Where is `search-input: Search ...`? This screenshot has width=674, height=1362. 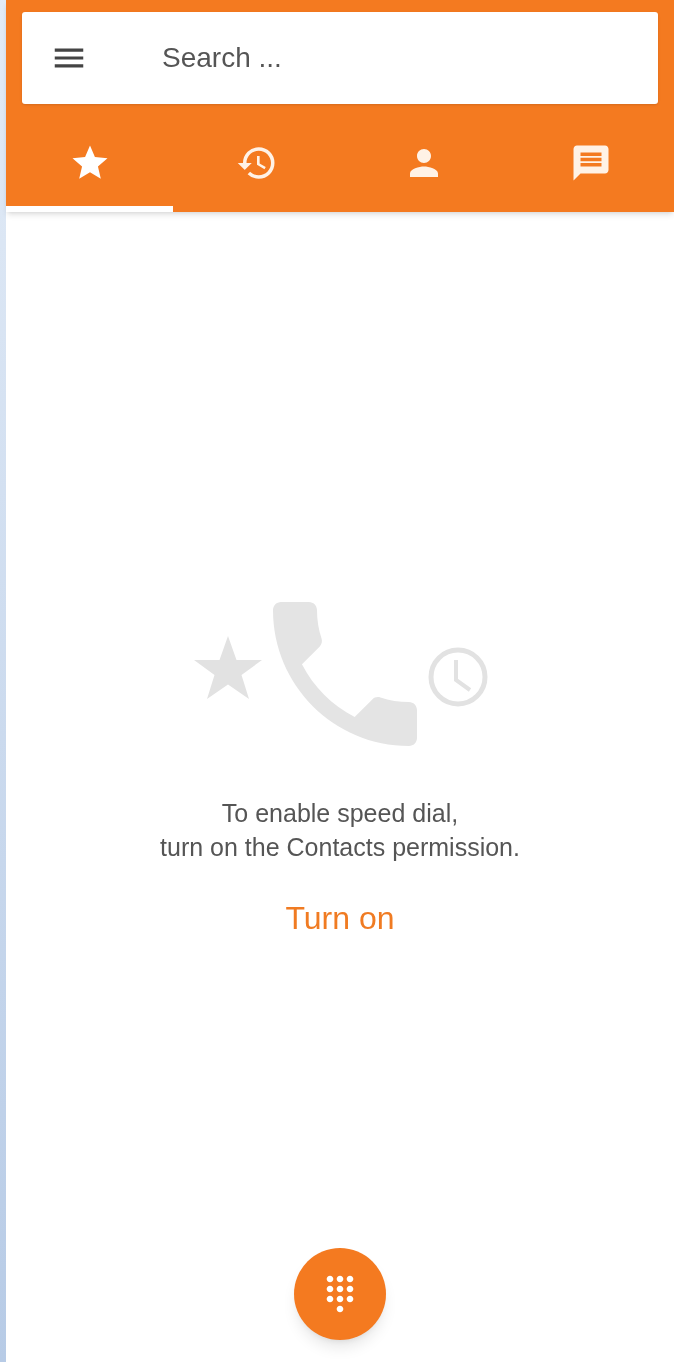
search-input: Search ... is located at coordinates (410, 58).